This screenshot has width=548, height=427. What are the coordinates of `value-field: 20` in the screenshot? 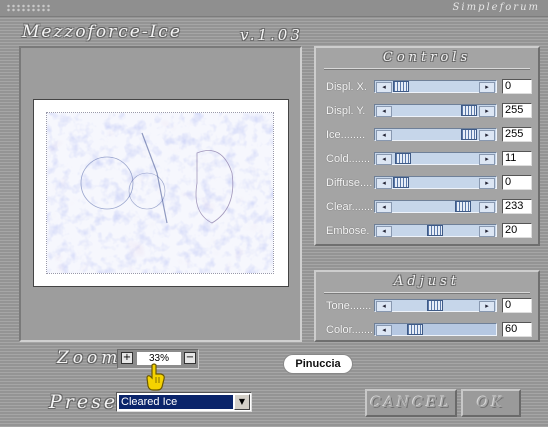 It's located at (517, 230).